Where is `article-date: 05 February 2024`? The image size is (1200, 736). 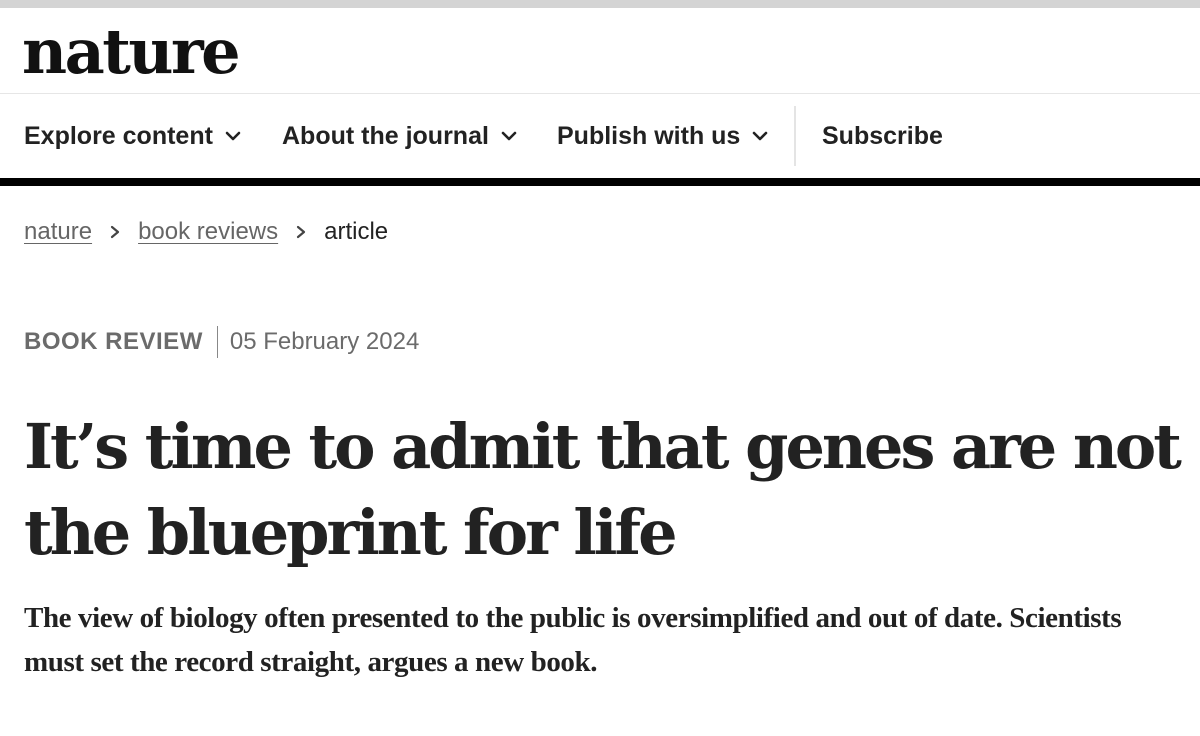
article-date: 05 February 2024 is located at coordinates (324, 341).